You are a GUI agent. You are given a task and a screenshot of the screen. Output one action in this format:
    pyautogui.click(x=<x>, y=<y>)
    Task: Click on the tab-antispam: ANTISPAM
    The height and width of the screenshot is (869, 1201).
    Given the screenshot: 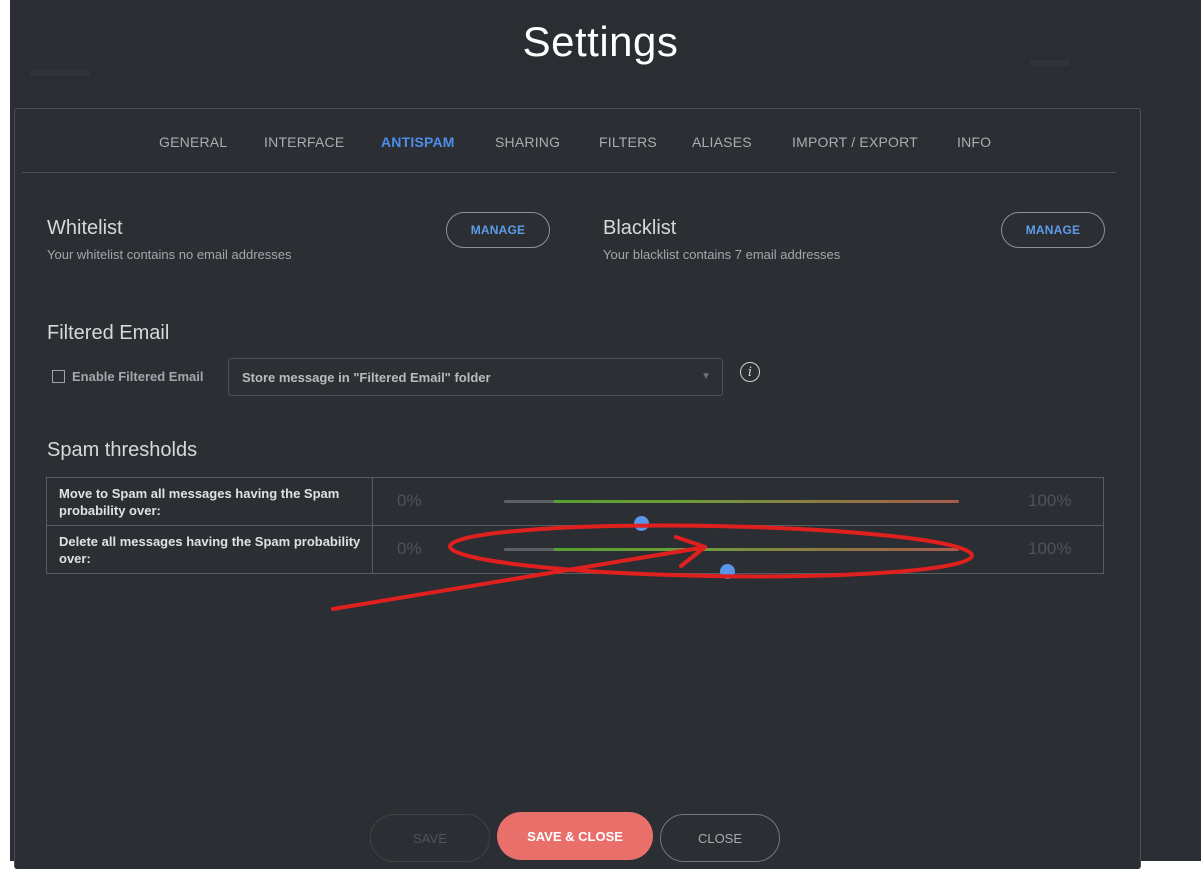 What is the action you would take?
    pyautogui.click(x=418, y=142)
    